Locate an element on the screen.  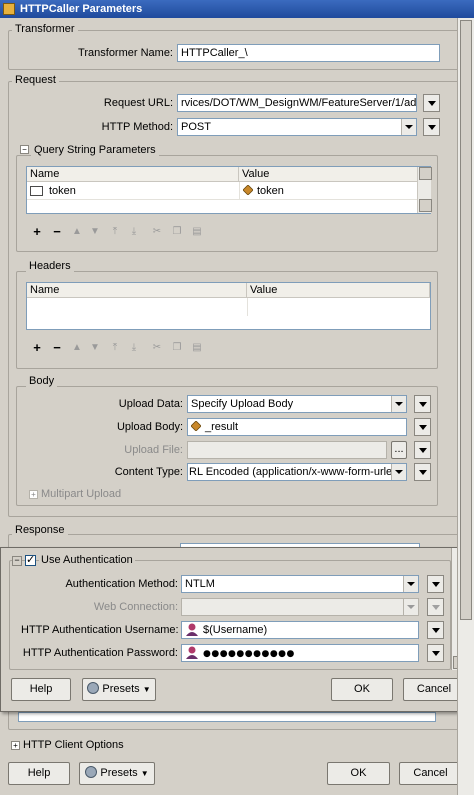
upload-body-input: _result is located at coordinates (297, 427).